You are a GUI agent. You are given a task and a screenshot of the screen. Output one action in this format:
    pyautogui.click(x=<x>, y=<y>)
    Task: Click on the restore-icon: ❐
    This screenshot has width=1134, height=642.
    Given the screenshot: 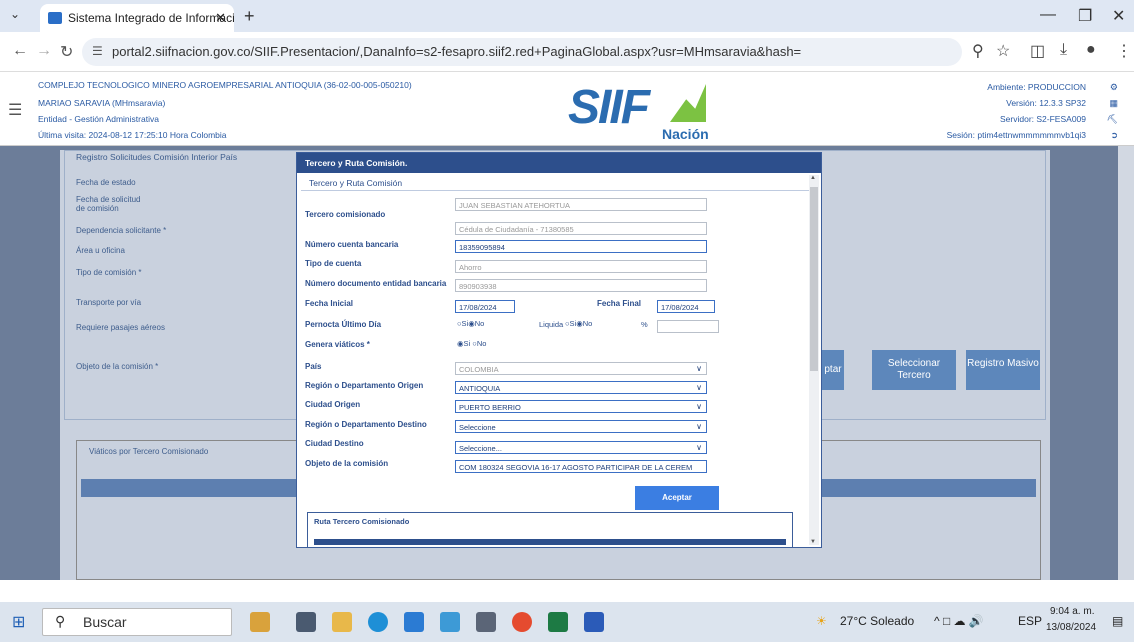 What is the action you would take?
    pyautogui.click(x=1085, y=16)
    